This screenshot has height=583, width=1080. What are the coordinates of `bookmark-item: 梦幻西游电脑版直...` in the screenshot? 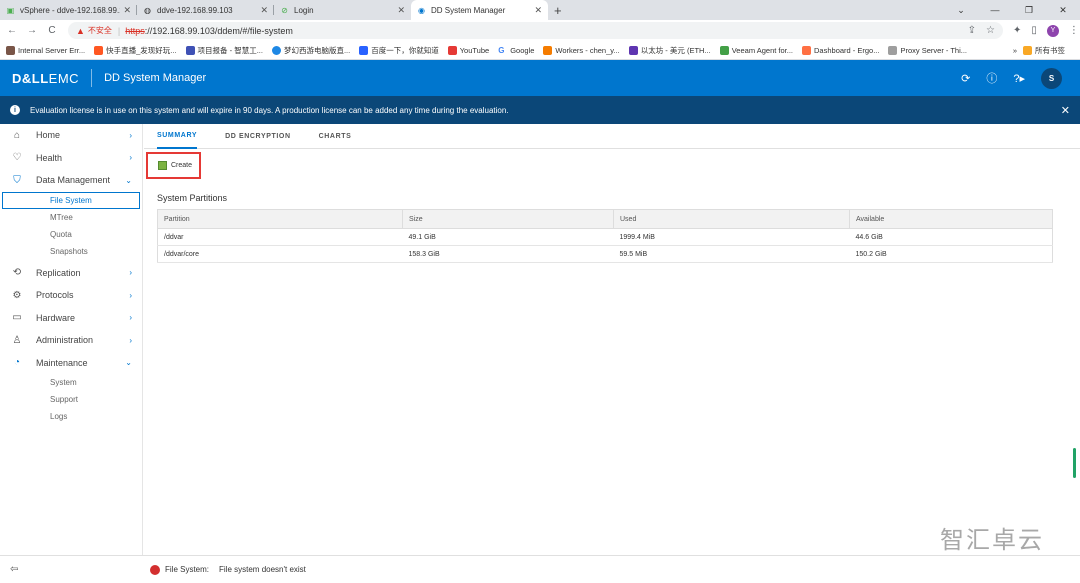 It's located at (310, 50).